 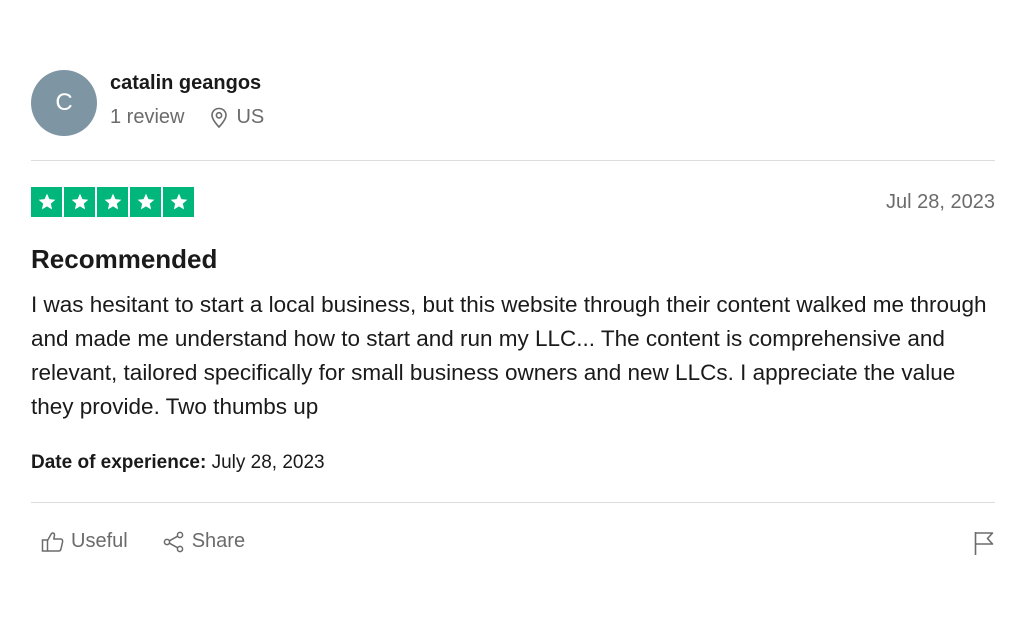 What do you see at coordinates (119, 462) in the screenshot?
I see `experience-label: Date of experience:` at bounding box center [119, 462].